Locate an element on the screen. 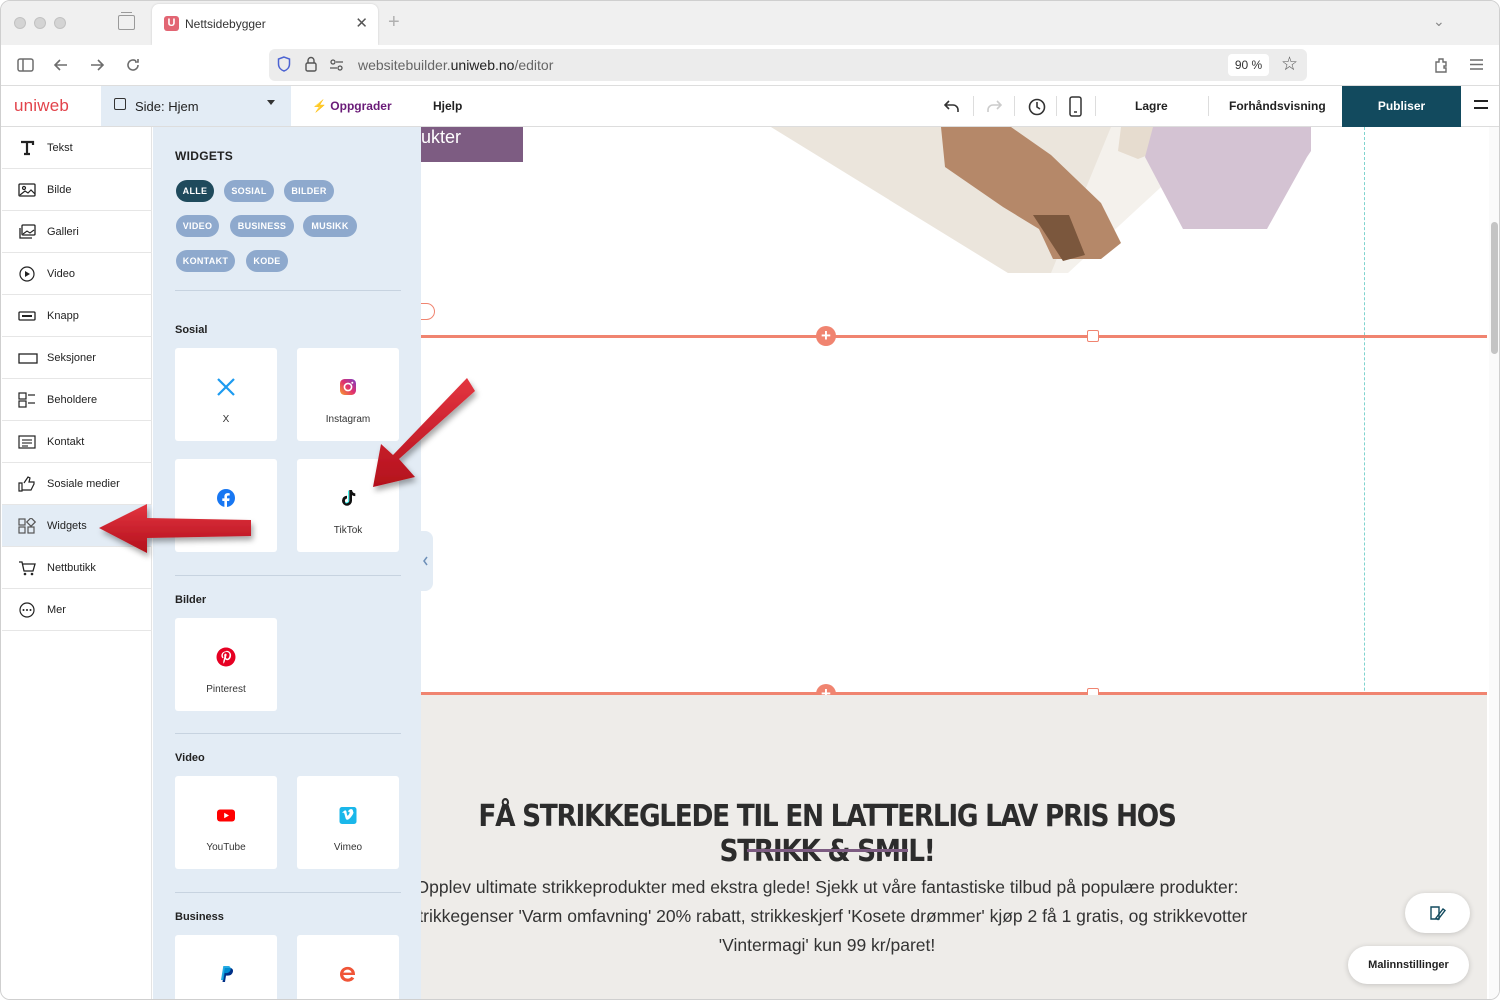 This screenshot has height=1000, width=1500. cart-icon is located at coordinates (27, 568).